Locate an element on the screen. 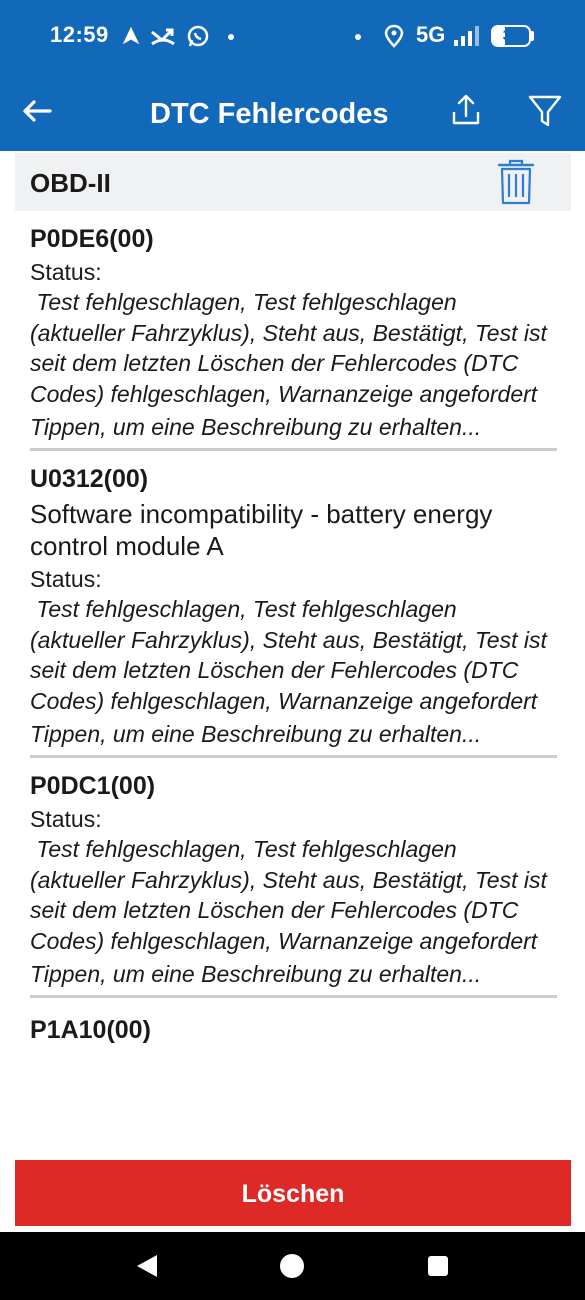 Image resolution: width=585 pixels, height=1300 pixels. missed-call-icon is located at coordinates (163, 37).